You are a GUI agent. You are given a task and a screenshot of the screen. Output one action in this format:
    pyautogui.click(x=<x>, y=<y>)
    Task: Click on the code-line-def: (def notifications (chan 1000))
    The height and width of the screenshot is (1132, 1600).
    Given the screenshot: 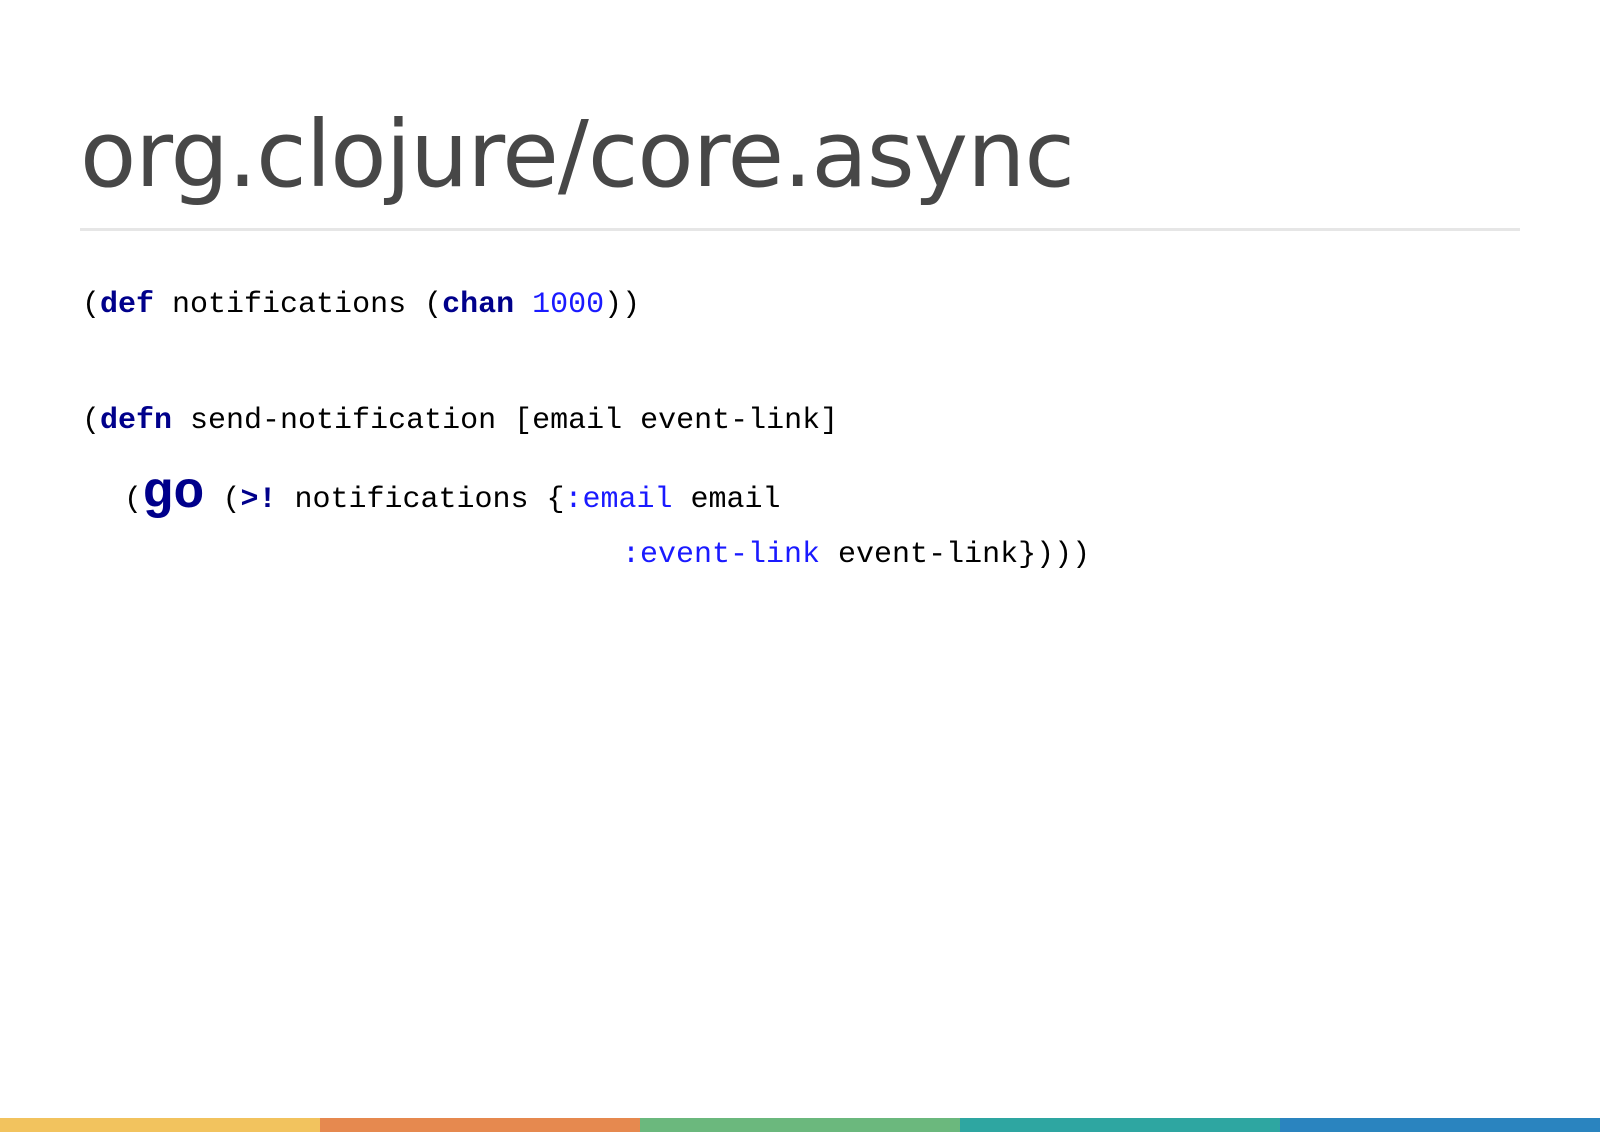 What is the action you would take?
    pyautogui.click(x=361, y=305)
    